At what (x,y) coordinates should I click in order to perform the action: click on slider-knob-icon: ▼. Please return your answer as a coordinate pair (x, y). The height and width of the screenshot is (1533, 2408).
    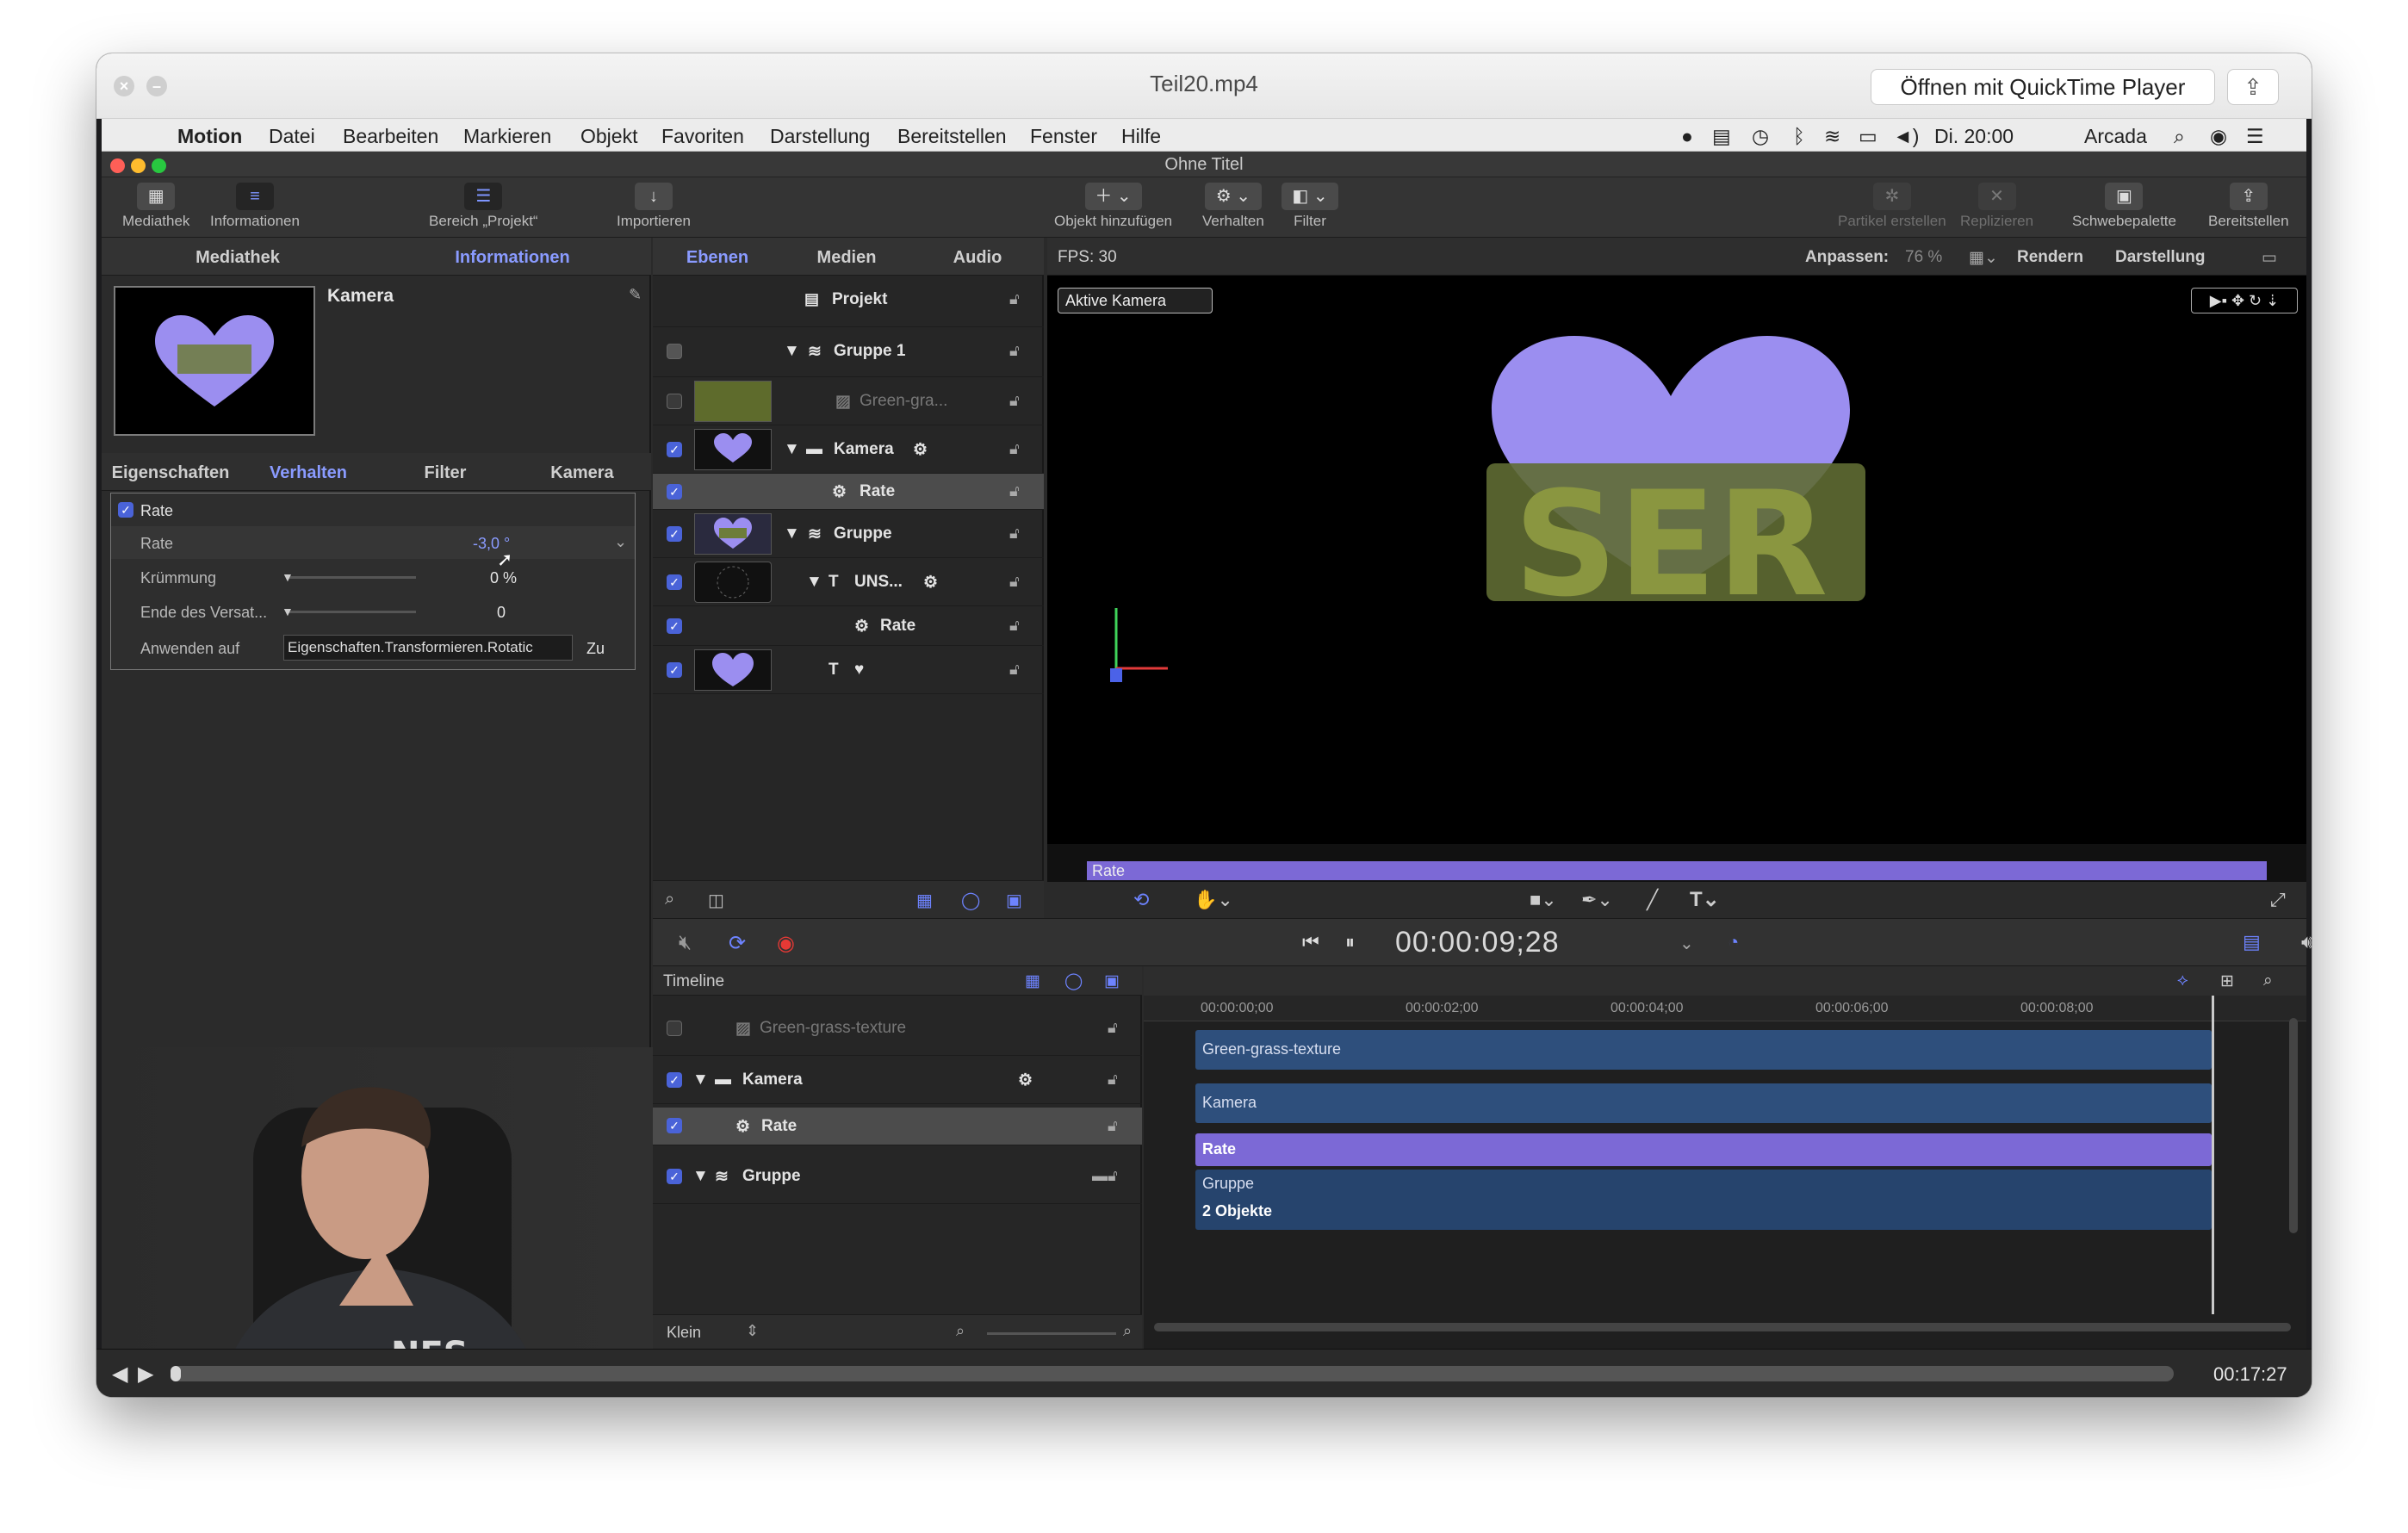
    Looking at the image, I should click on (288, 577).